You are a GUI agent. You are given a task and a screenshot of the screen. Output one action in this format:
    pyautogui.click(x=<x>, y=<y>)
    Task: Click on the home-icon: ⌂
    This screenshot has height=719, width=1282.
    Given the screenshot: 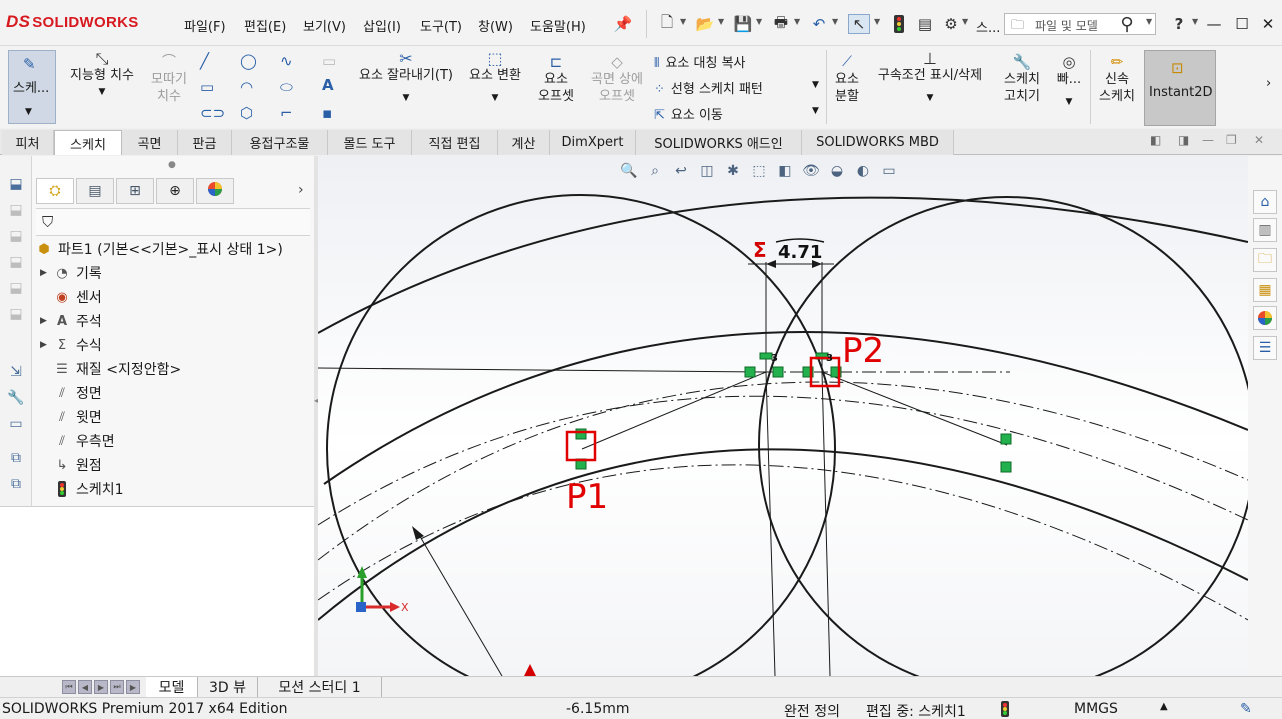 What is the action you would take?
    pyautogui.click(x=1265, y=202)
    